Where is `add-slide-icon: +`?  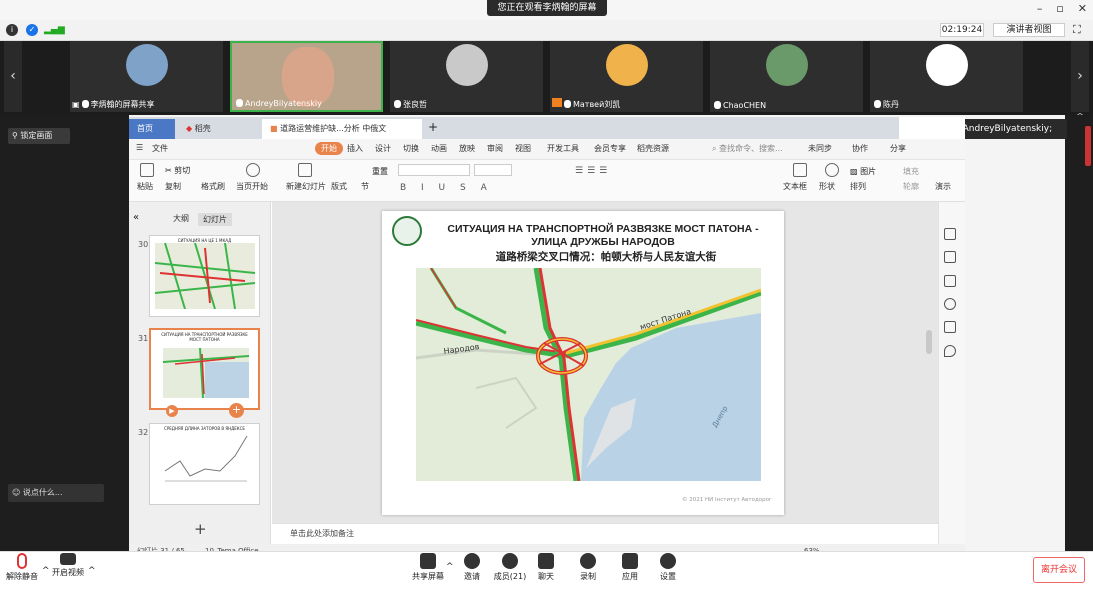
add-slide-icon: + is located at coordinates (236, 410).